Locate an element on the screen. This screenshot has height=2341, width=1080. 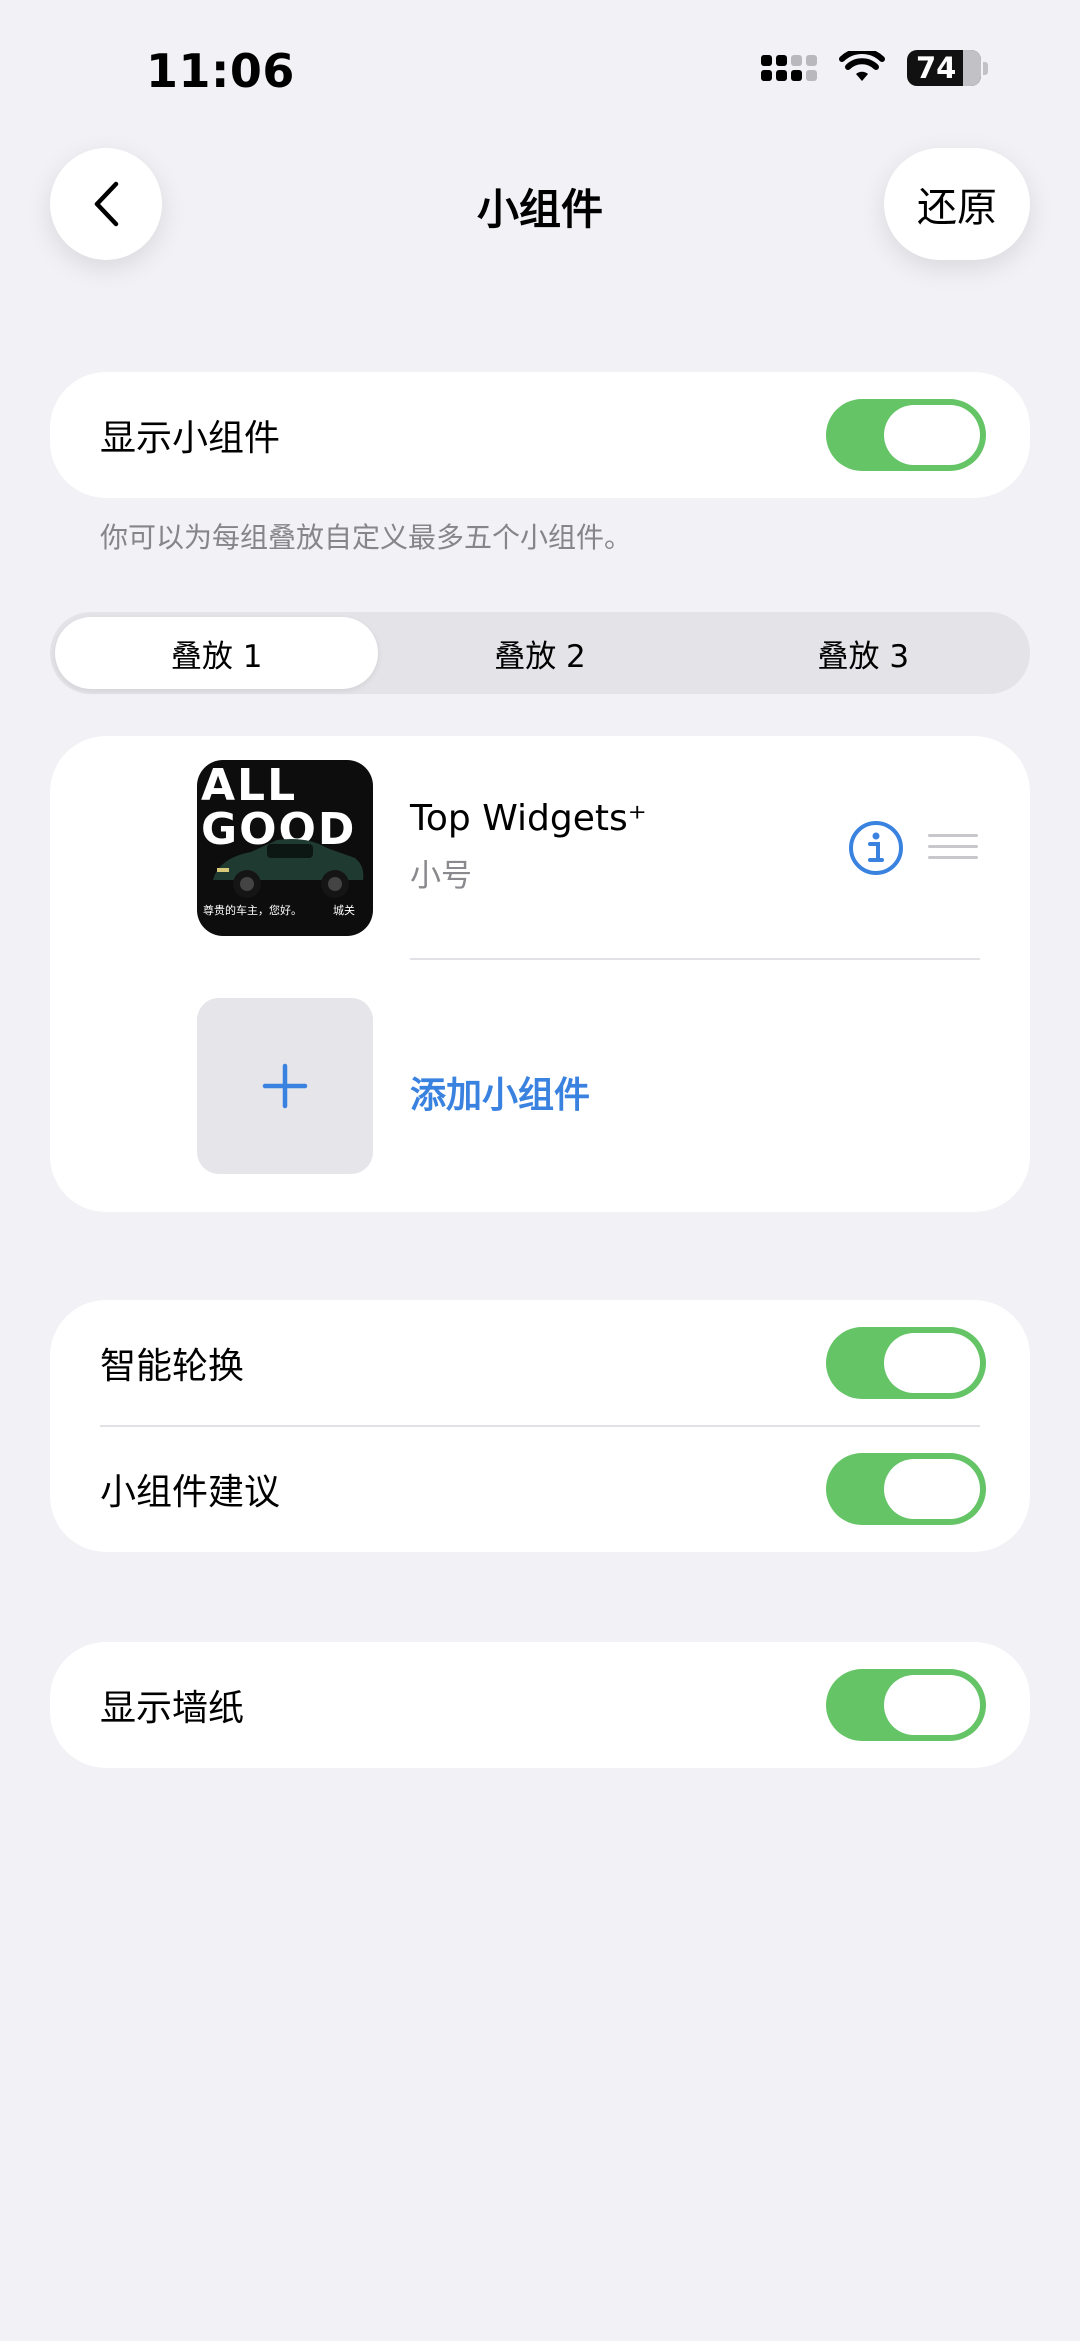
show-widgets-toggle is located at coordinates (906, 435).